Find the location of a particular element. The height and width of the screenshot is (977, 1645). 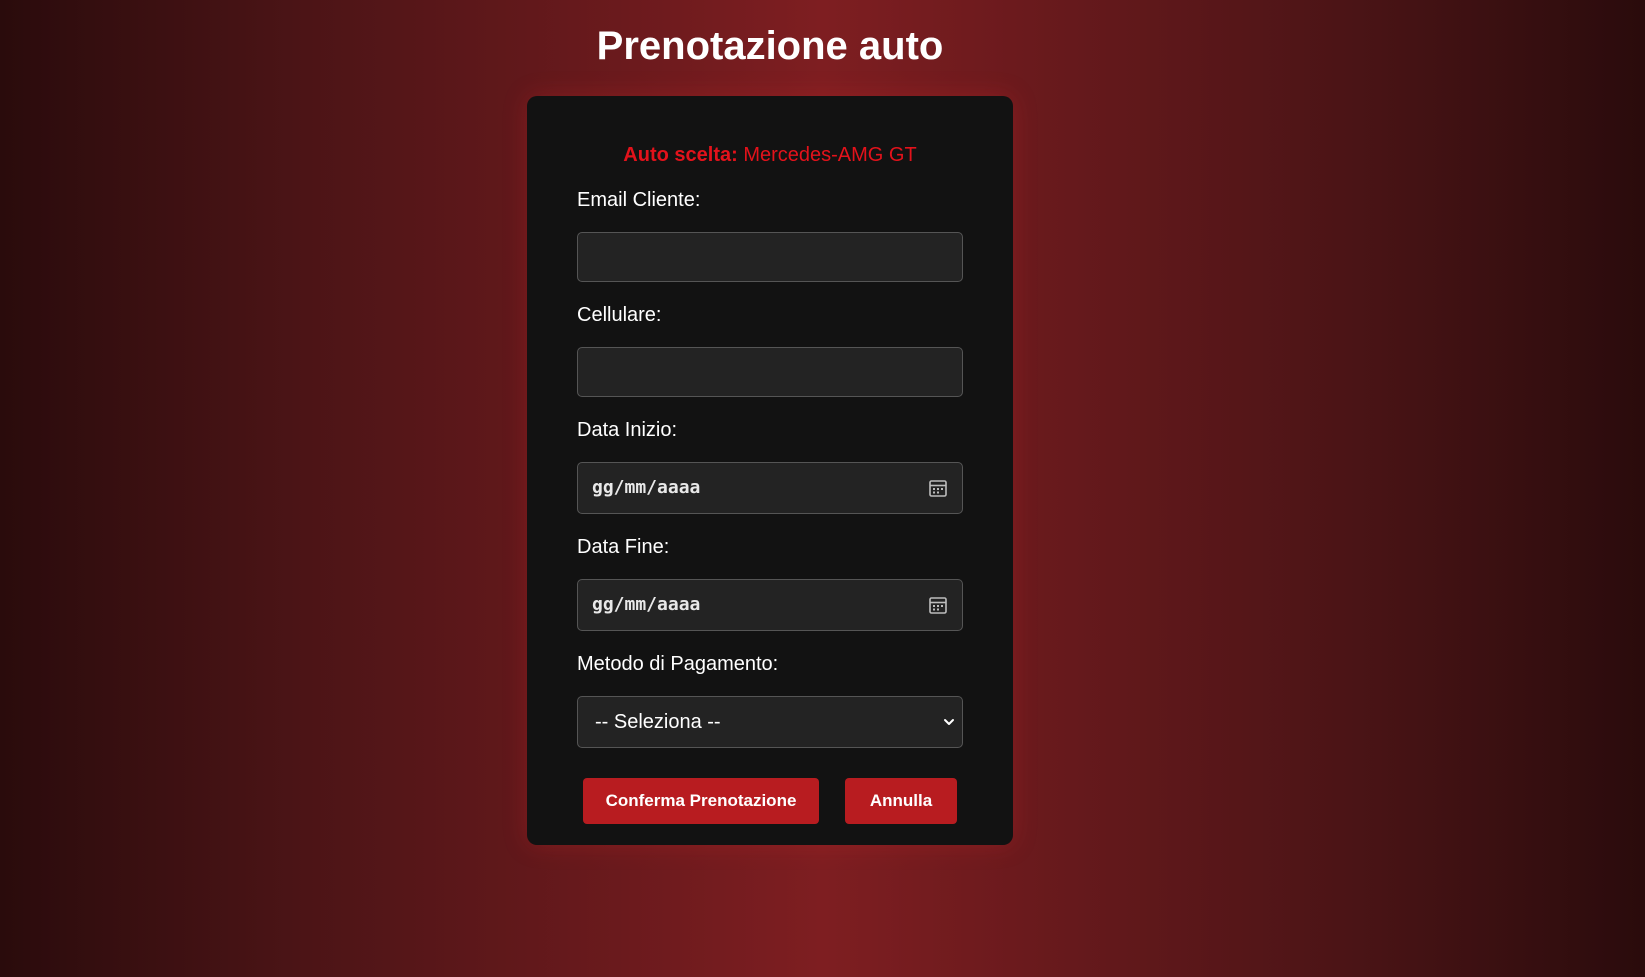

start-date-label: Data Inizio: is located at coordinates (627, 430).